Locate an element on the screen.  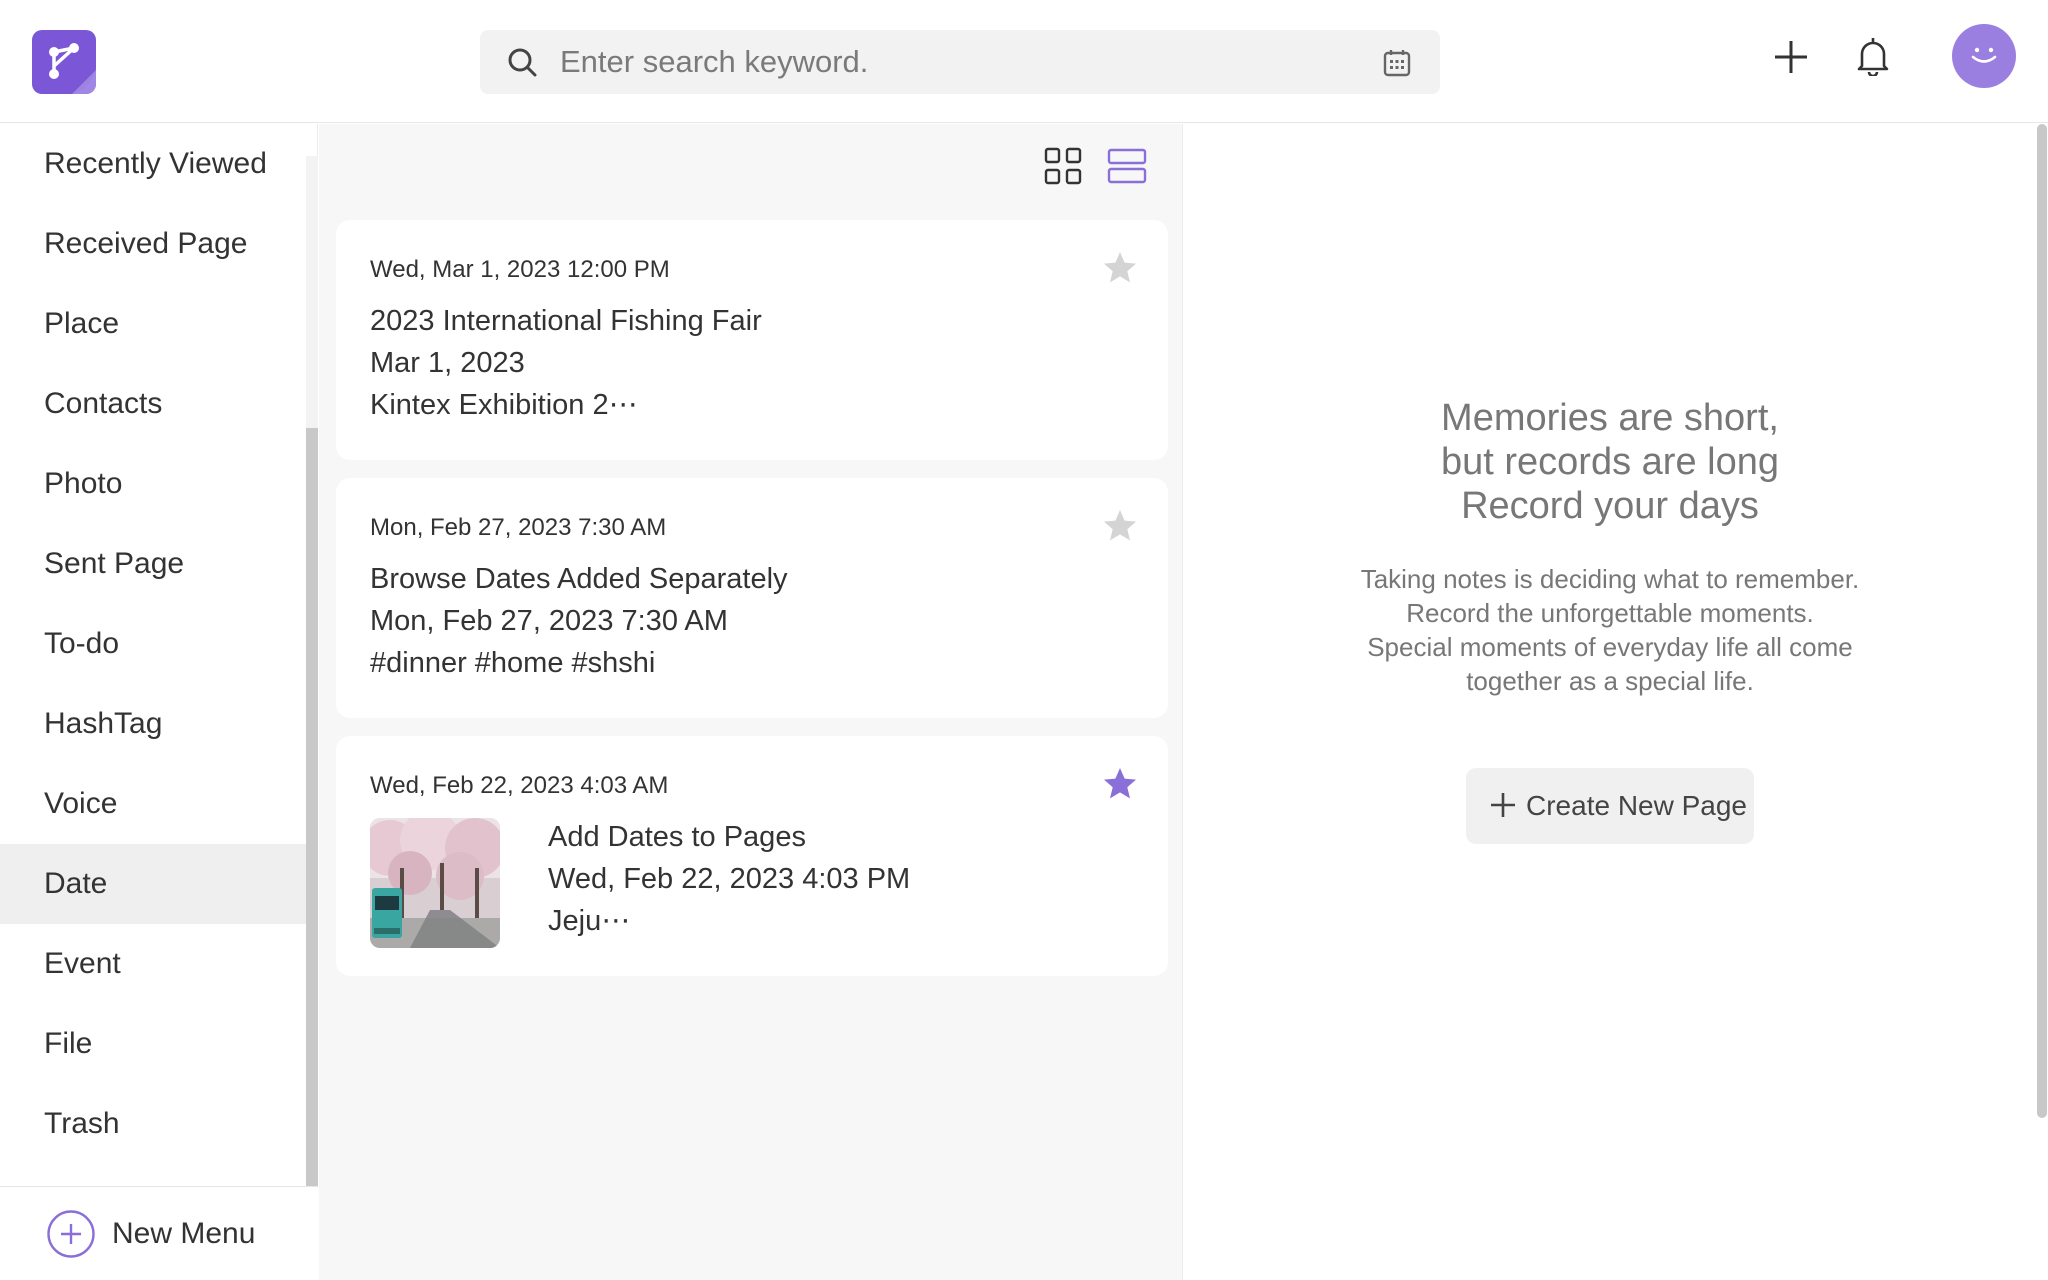
grid-view-icon is located at coordinates (1063, 166).